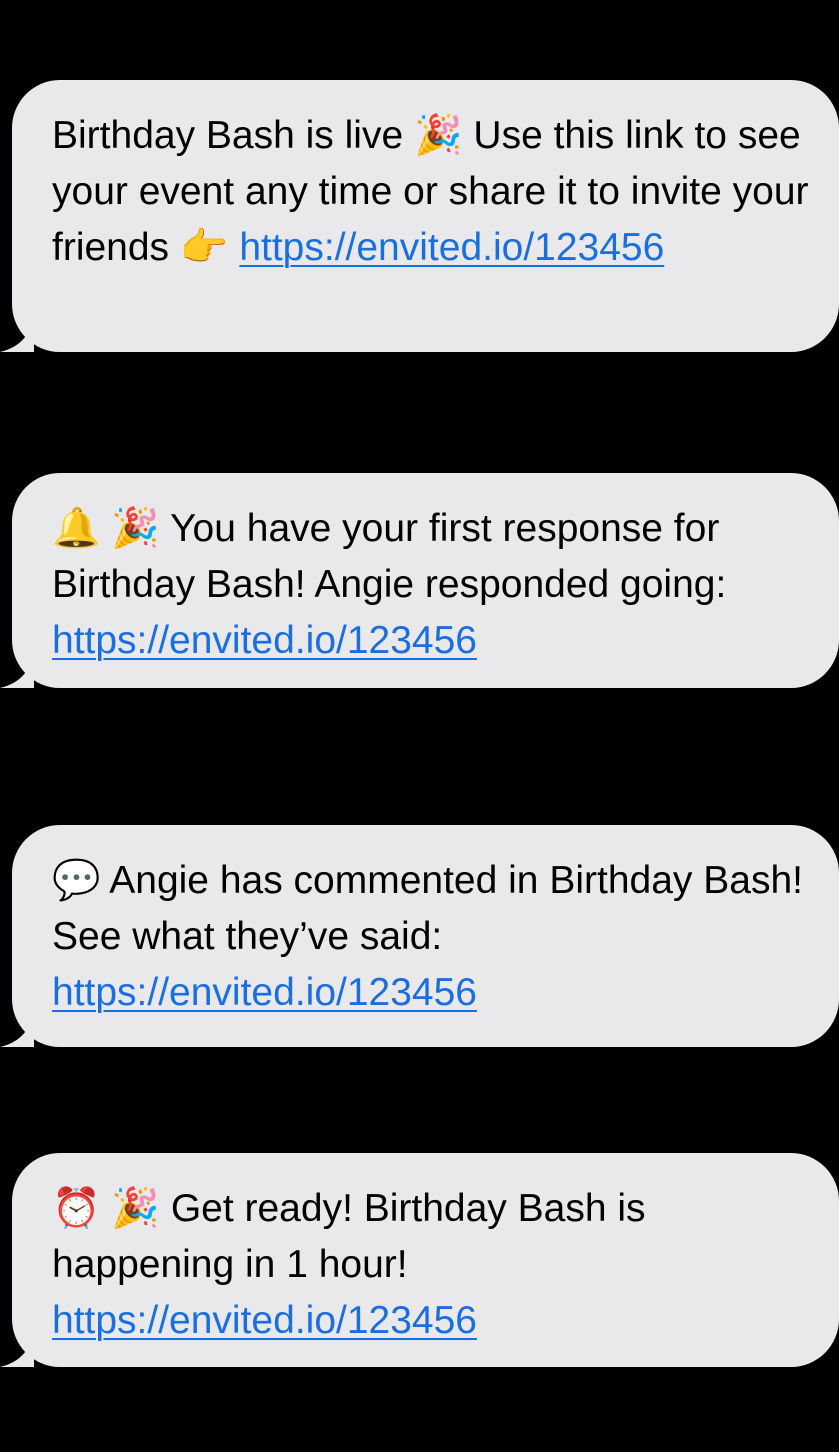 This screenshot has height=1452, width=839. What do you see at coordinates (76, 528) in the screenshot?
I see `bell-icon: 🔔` at bounding box center [76, 528].